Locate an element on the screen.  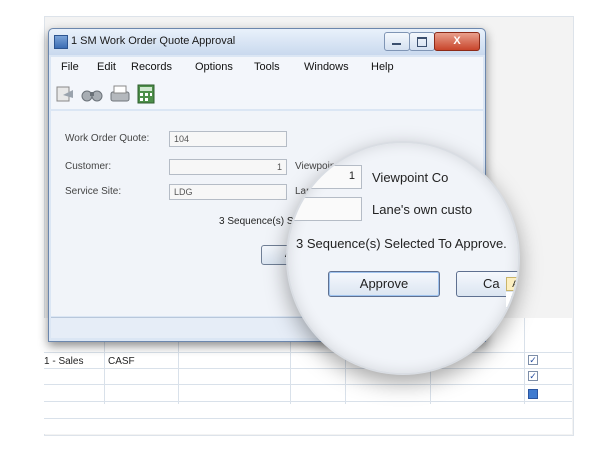
magnified-service-site-name: Lane's own custo is located at coordinates (422, 209).